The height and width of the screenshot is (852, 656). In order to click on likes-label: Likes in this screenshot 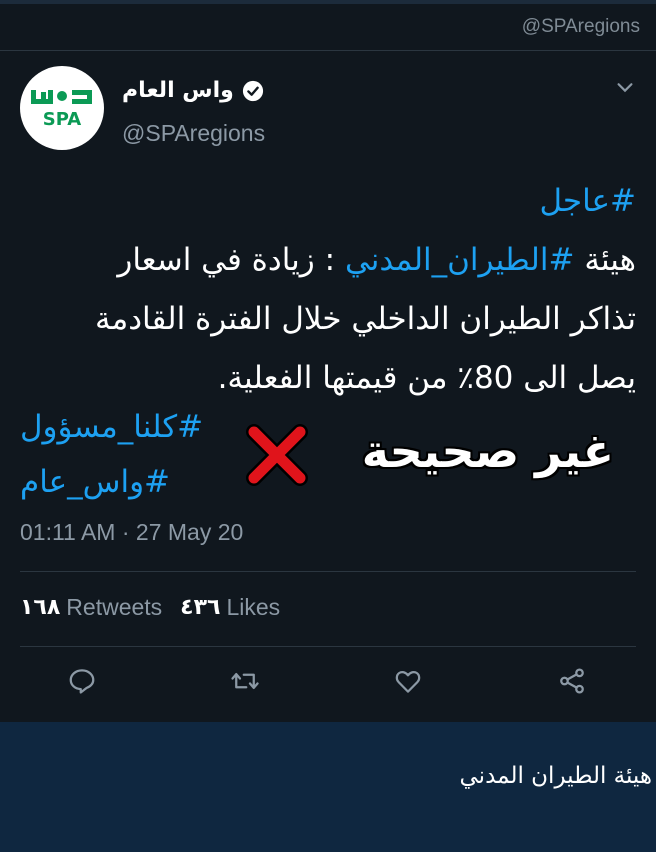, I will do `click(253, 607)`.